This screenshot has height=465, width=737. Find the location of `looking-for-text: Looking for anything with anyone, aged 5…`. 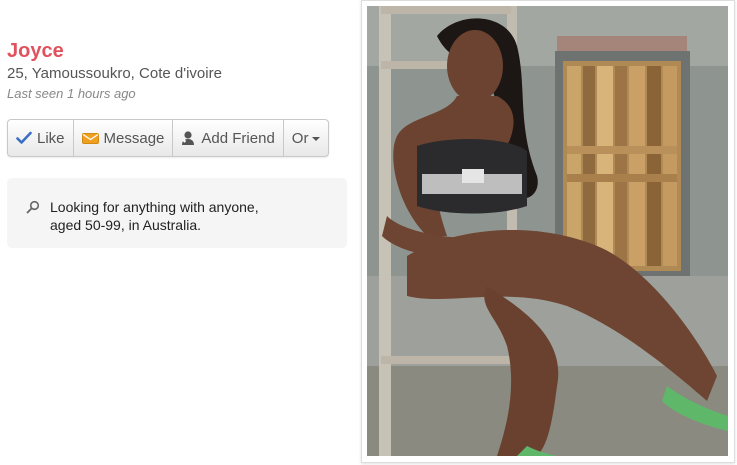

looking-for-text: Looking for anything with anyone, aged 5… is located at coordinates (170, 216).